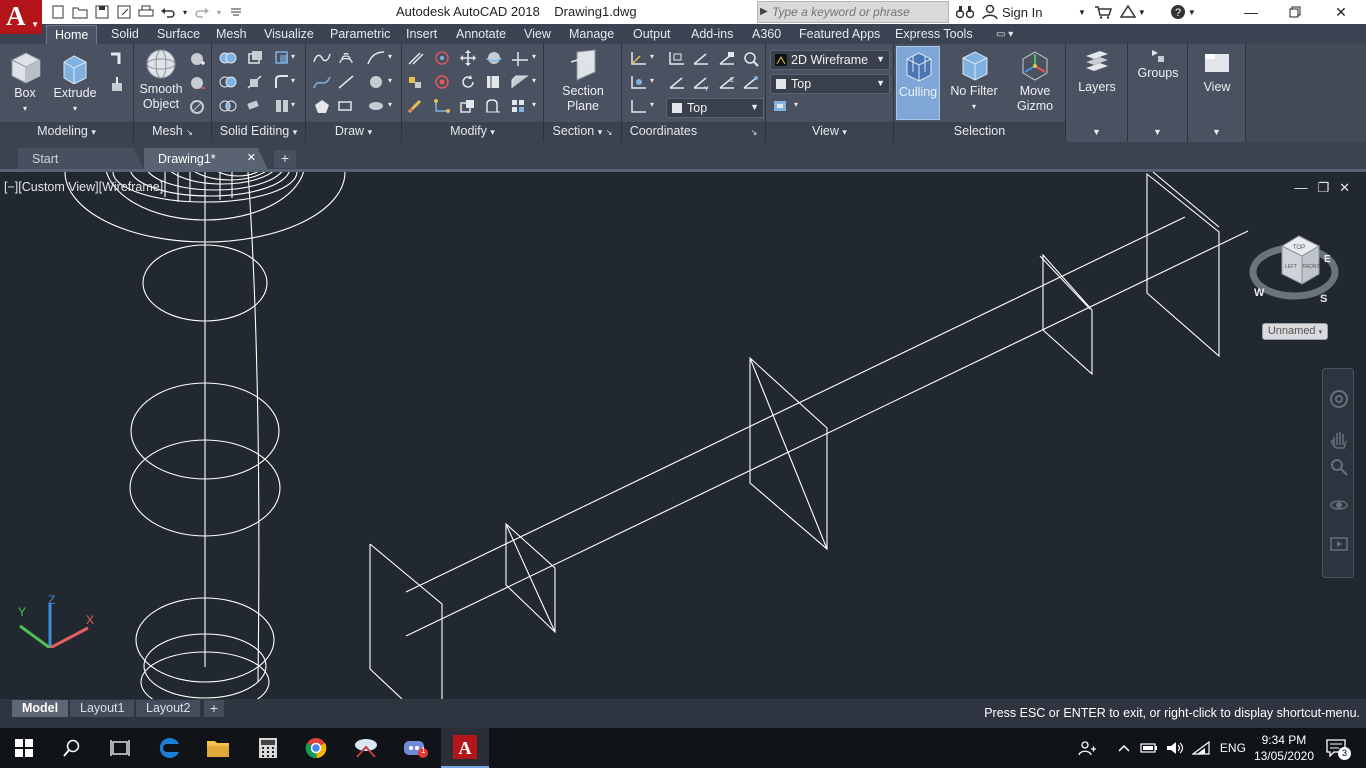  What do you see at coordinates (102, 708) in the screenshot?
I see `layout-tab-layout1: Layout1` at bounding box center [102, 708].